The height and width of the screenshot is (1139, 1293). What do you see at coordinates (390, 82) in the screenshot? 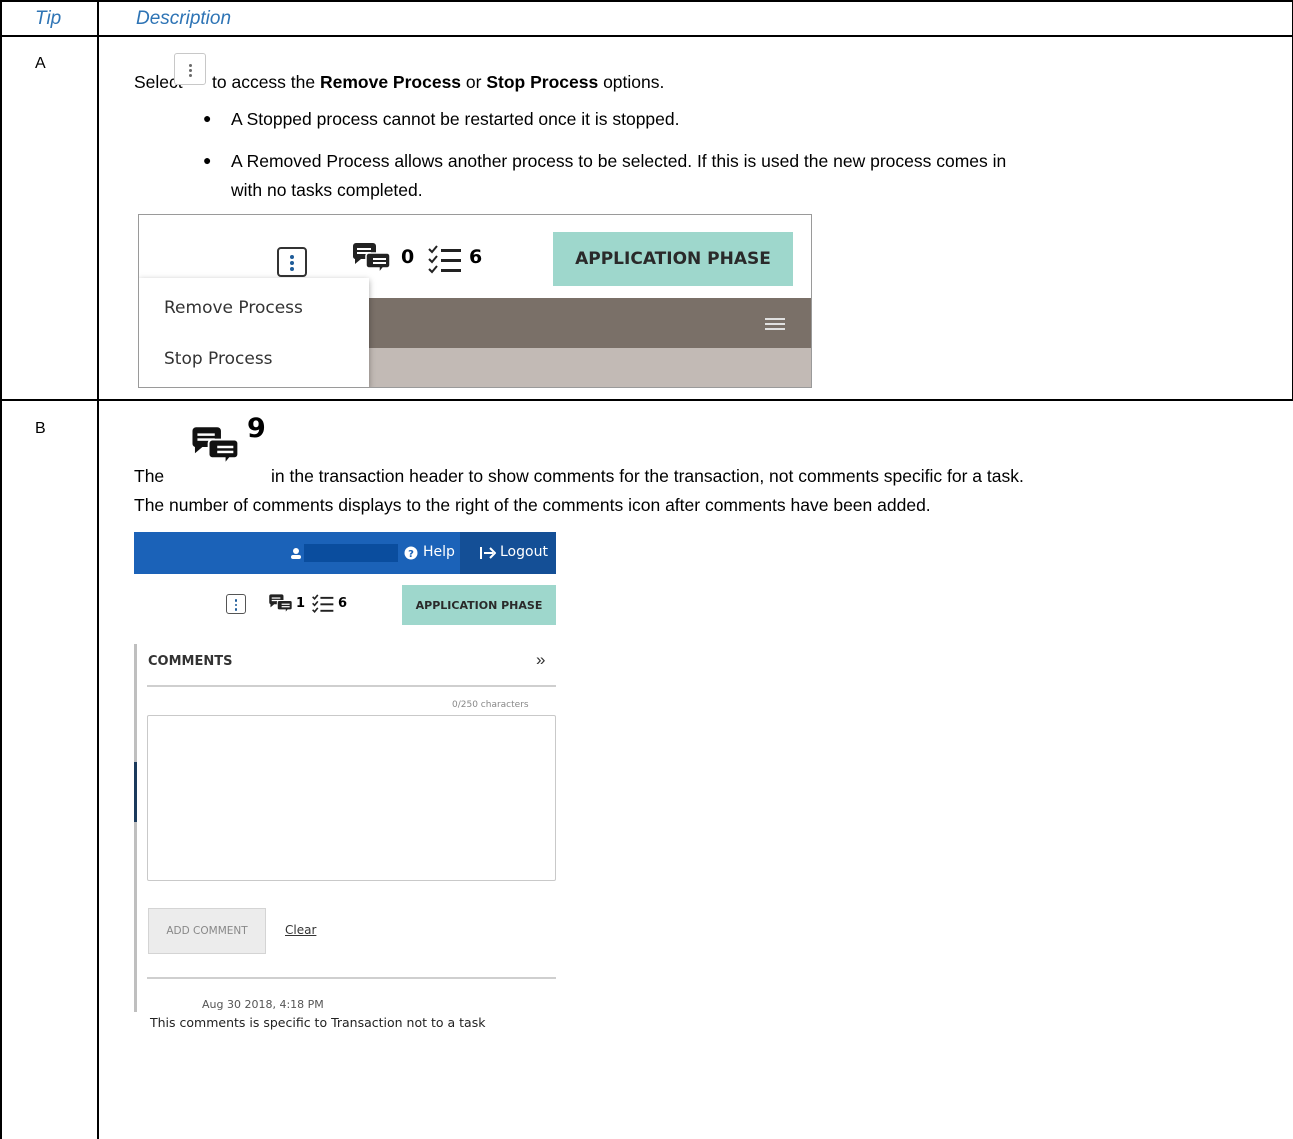
I see `remove-process-term: Remove Process` at bounding box center [390, 82].